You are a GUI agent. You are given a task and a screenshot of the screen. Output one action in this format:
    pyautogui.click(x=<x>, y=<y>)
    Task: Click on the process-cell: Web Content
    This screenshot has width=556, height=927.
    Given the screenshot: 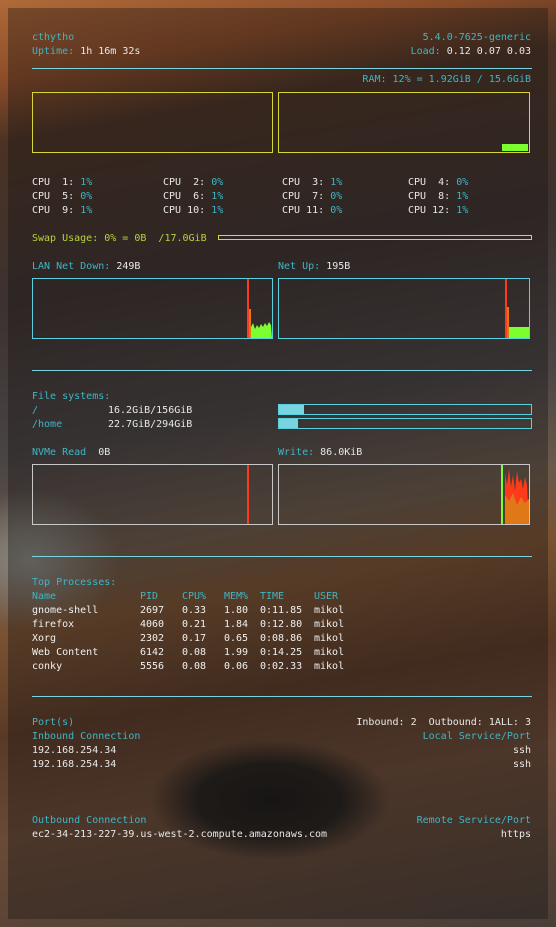 What is the action you would take?
    pyautogui.click(x=65, y=652)
    